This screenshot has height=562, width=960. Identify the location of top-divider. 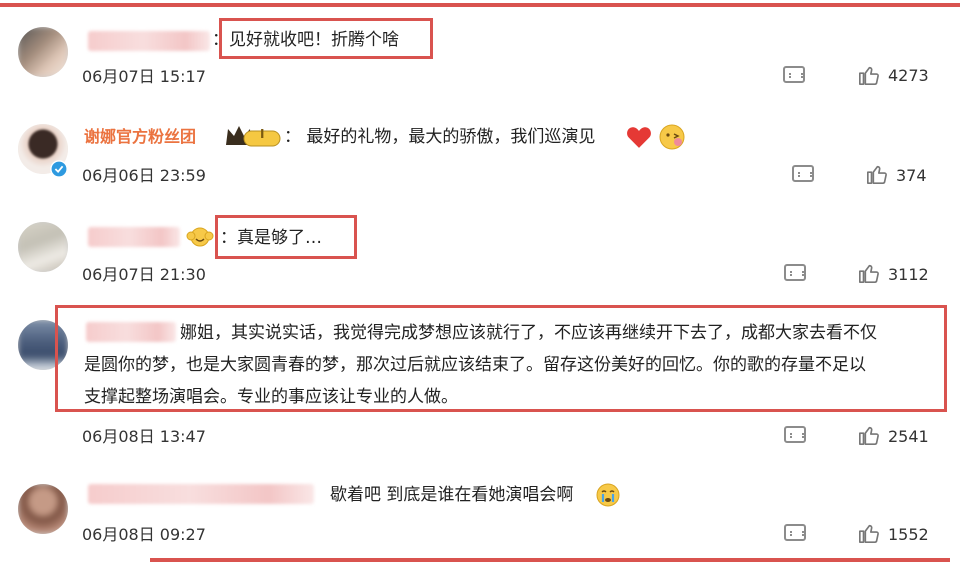
(480, 5).